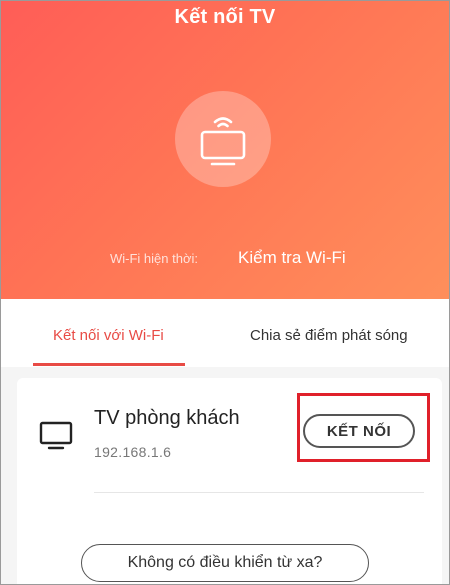 The image size is (450, 585). What do you see at coordinates (363, 427) in the screenshot?
I see `connect-highlight-box` at bounding box center [363, 427].